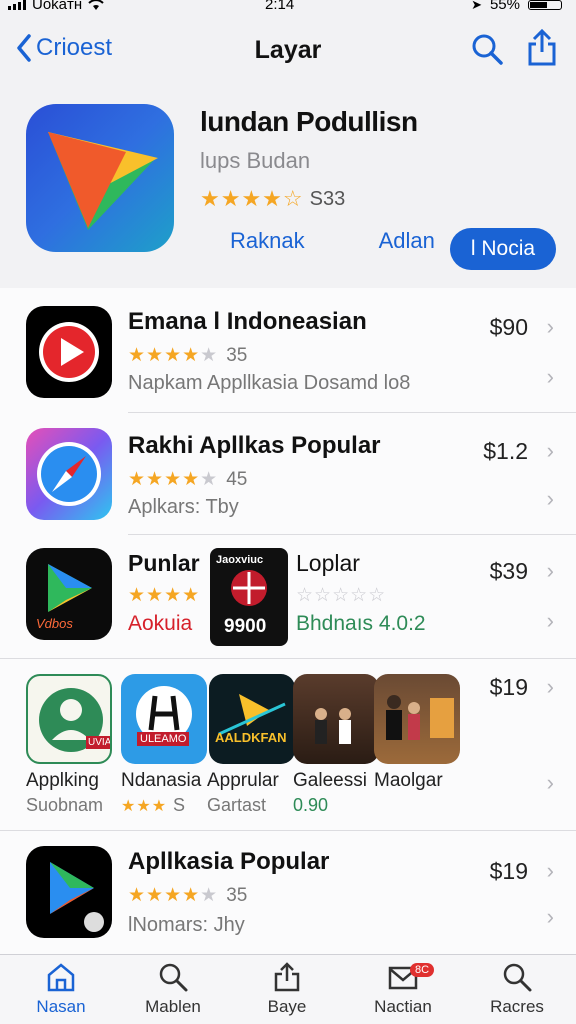 The image size is (576, 1024). Describe the element at coordinates (309, 121) in the screenshot. I see `featured-app-title: lundan Podullisn` at that location.